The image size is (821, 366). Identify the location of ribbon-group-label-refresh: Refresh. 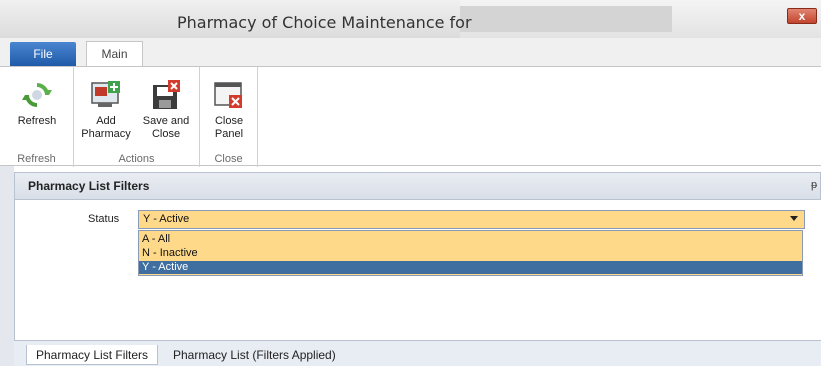
(36, 159).